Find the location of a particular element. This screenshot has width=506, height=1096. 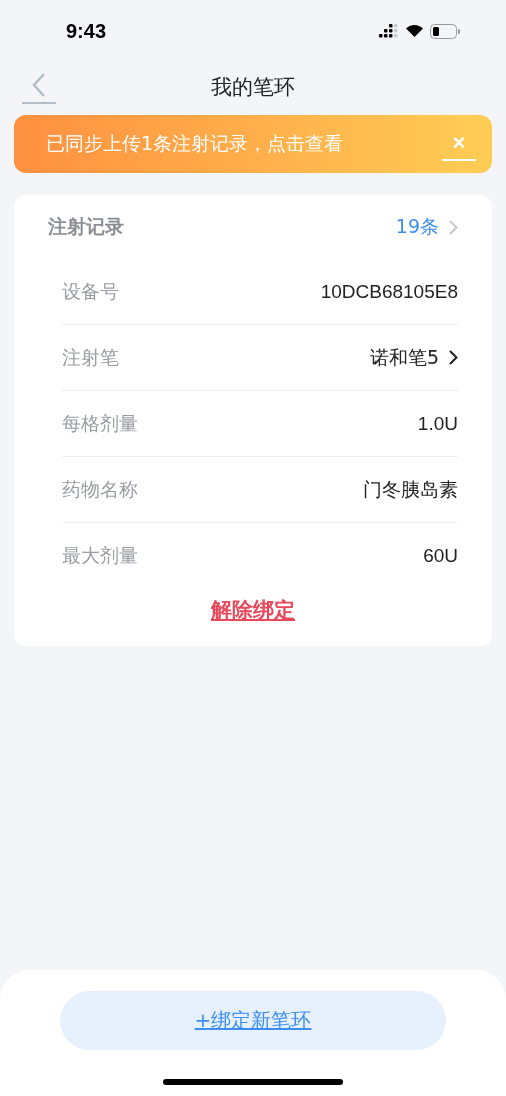

sync-banner: 已同步上传1条注射记录，点击查看 × is located at coordinates (253, 144).